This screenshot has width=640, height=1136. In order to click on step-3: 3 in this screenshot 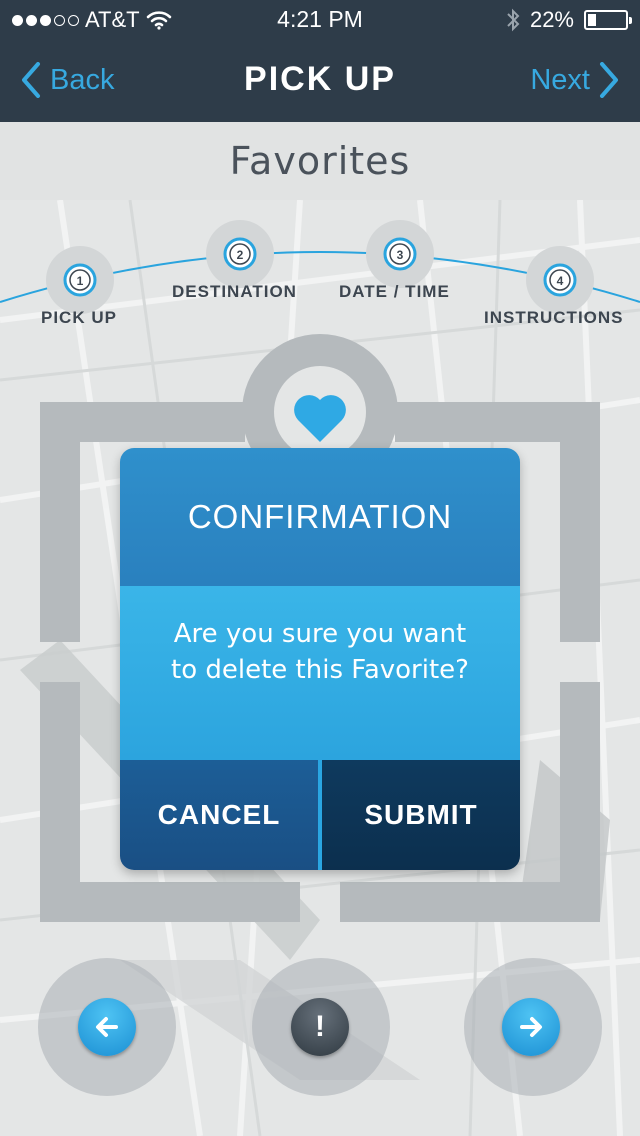, I will do `click(400, 254)`.